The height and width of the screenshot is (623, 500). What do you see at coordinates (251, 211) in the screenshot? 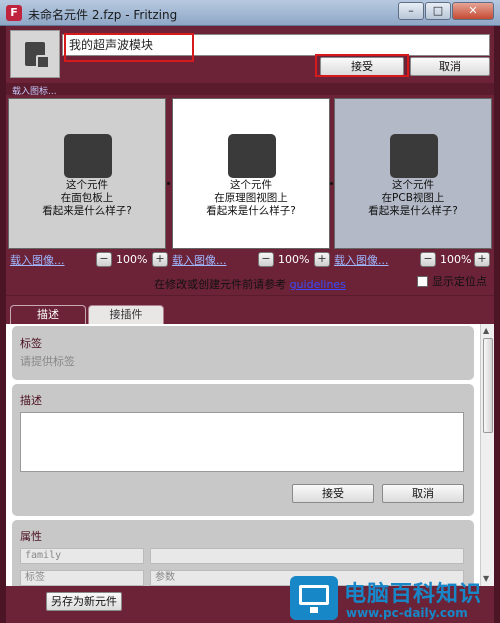
I see `schematic-view-line3: 看起来是什么样子?` at bounding box center [251, 211].